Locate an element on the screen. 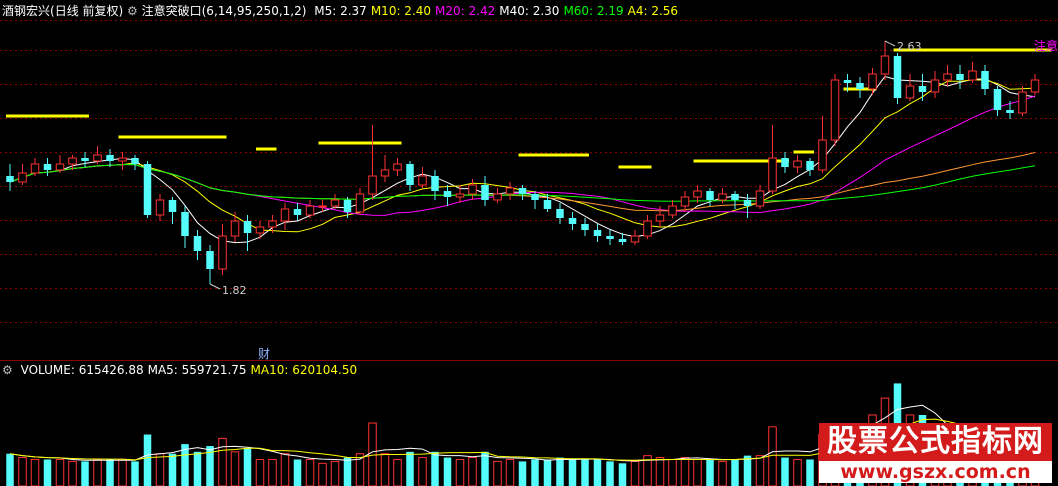 This screenshot has width=1058, height=486. ma-readout-1: M10: 2.40 is located at coordinates (401, 11).